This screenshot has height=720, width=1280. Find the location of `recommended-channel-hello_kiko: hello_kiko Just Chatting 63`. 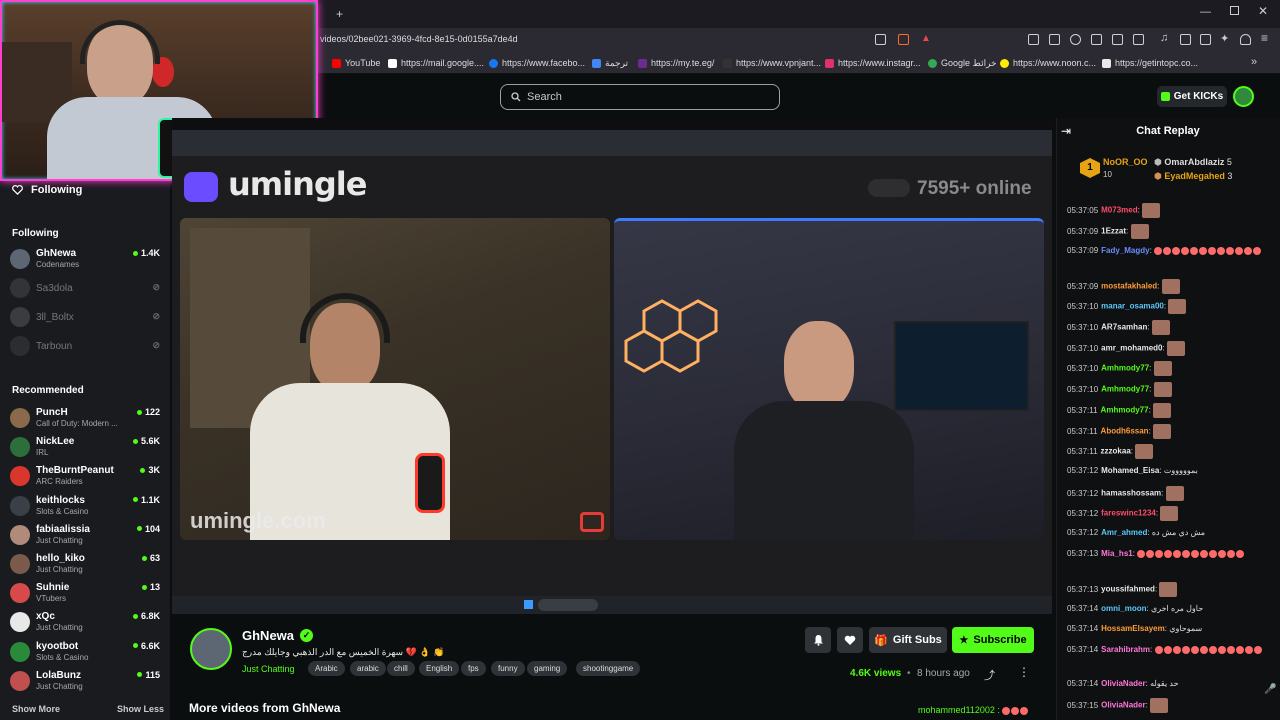

recommended-channel-hello_kiko: hello_kiko Just Chatting 63 is located at coordinates (86, 565).